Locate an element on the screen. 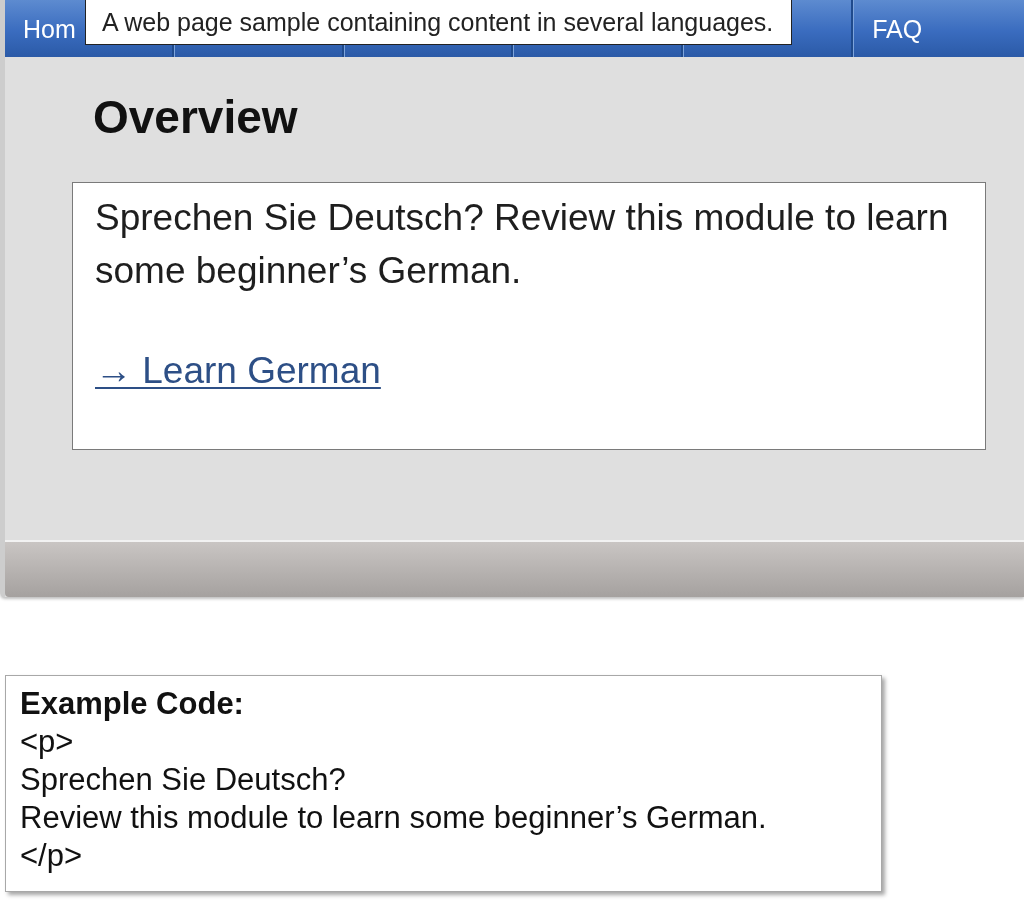  section-heading: Overview is located at coordinates (195, 117).